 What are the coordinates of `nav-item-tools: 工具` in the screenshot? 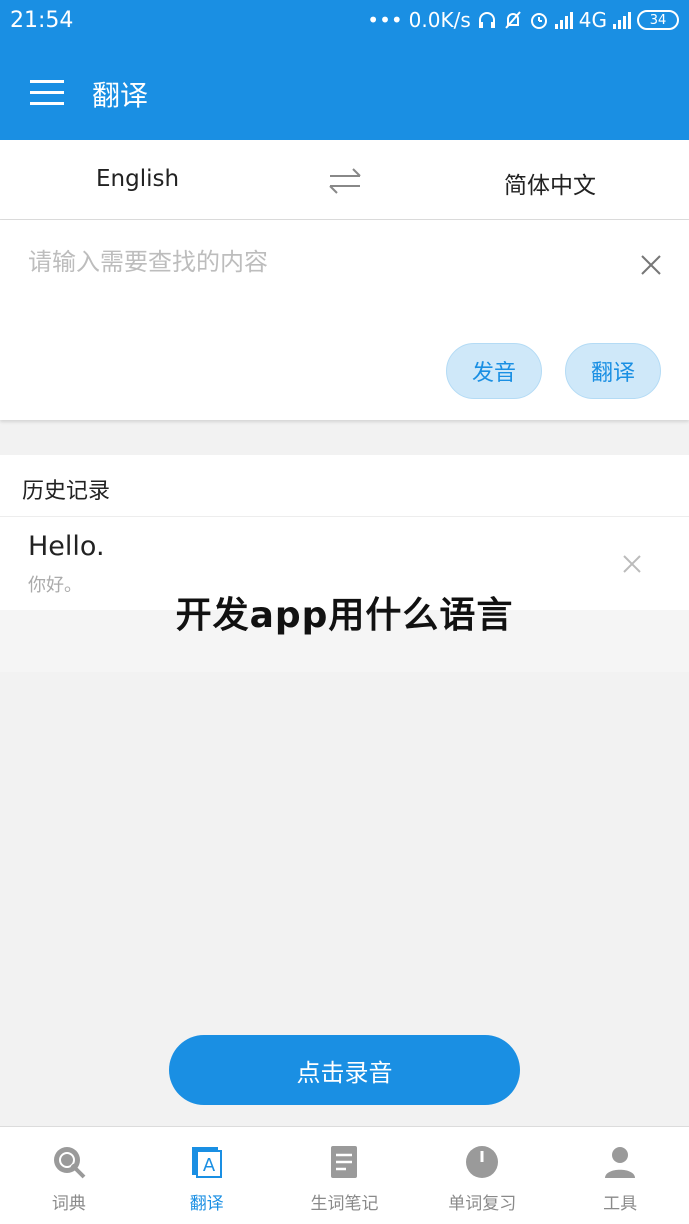 It's located at (620, 1175).